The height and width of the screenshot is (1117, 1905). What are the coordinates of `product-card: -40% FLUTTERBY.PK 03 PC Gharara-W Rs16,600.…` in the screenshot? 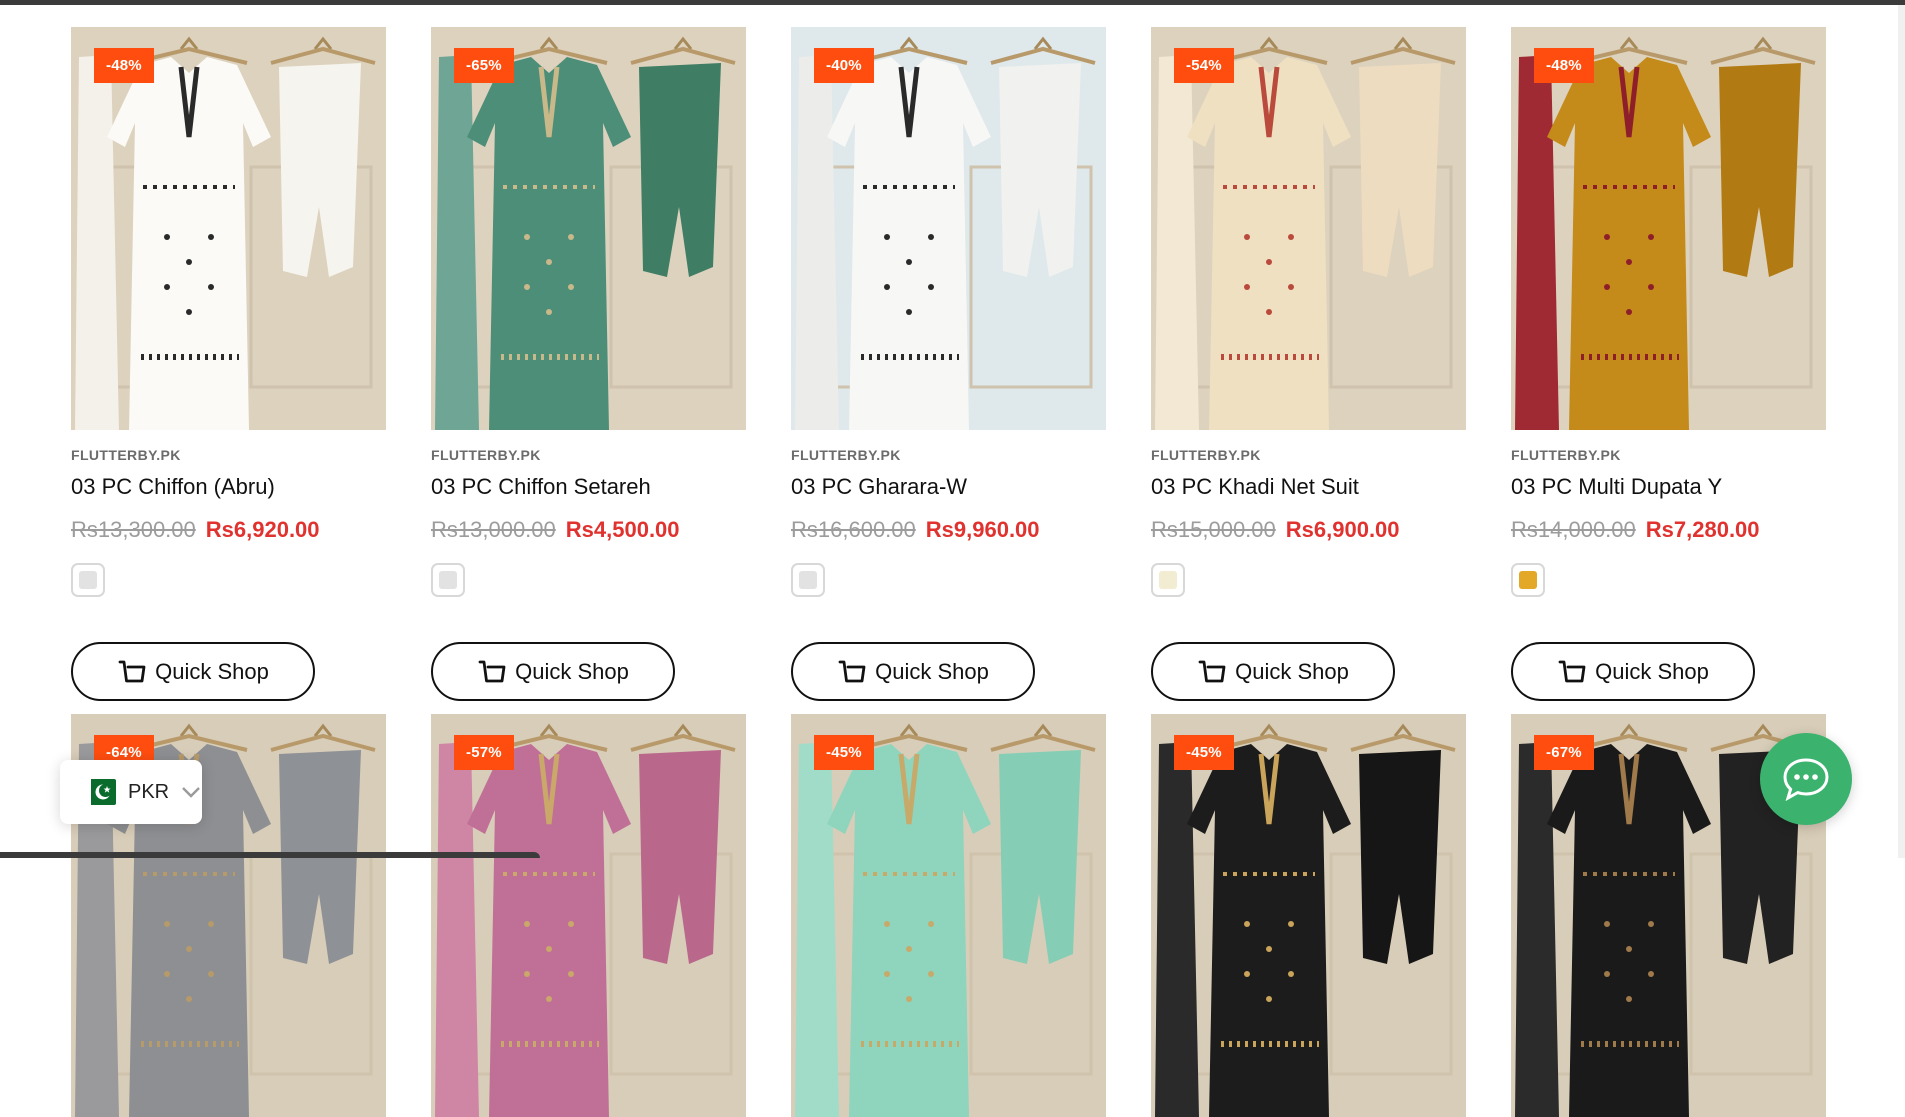 It's located at (948, 367).